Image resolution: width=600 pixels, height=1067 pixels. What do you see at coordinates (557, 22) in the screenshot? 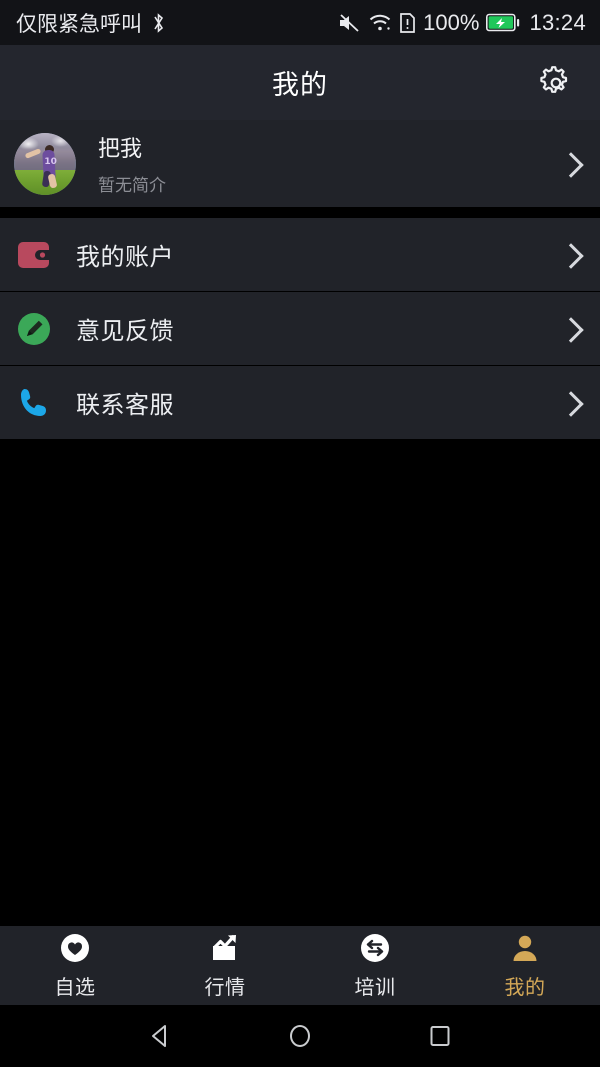
I see `clock-label: 13:24` at bounding box center [557, 22].